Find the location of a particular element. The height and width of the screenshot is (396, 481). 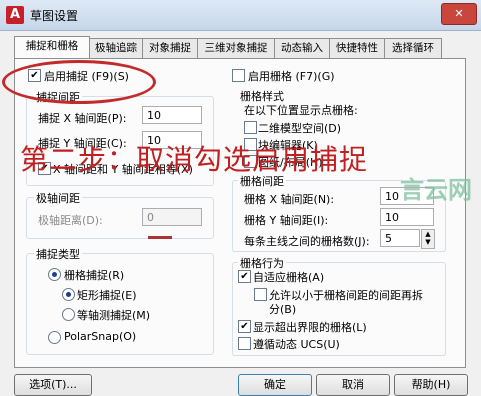

tab-snap-grid: 捕捉和栅格 is located at coordinates (52, 47).